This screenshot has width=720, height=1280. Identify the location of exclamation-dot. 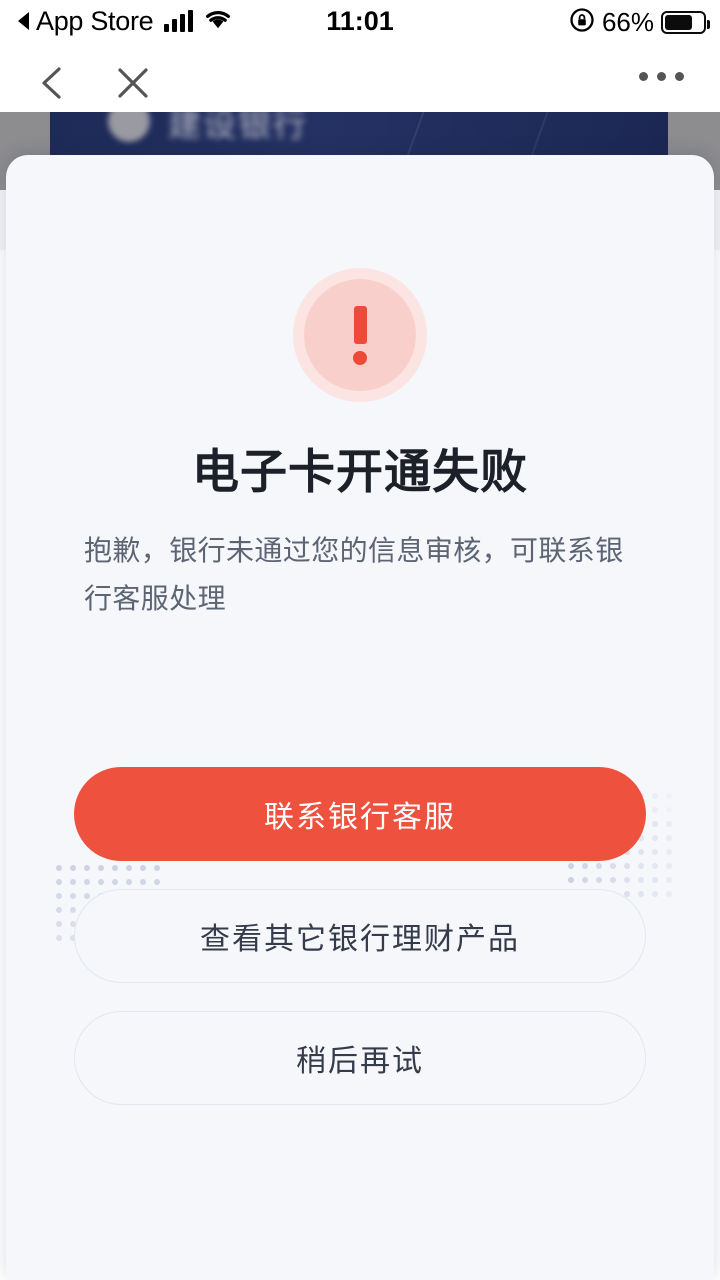
(360, 357).